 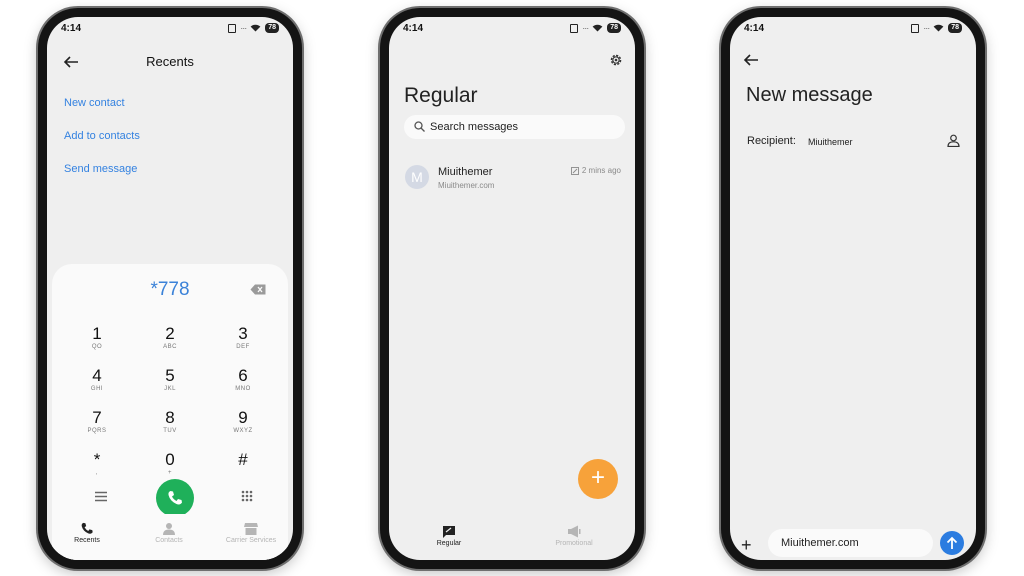 I want to click on avatar: M, so click(x=417, y=177).